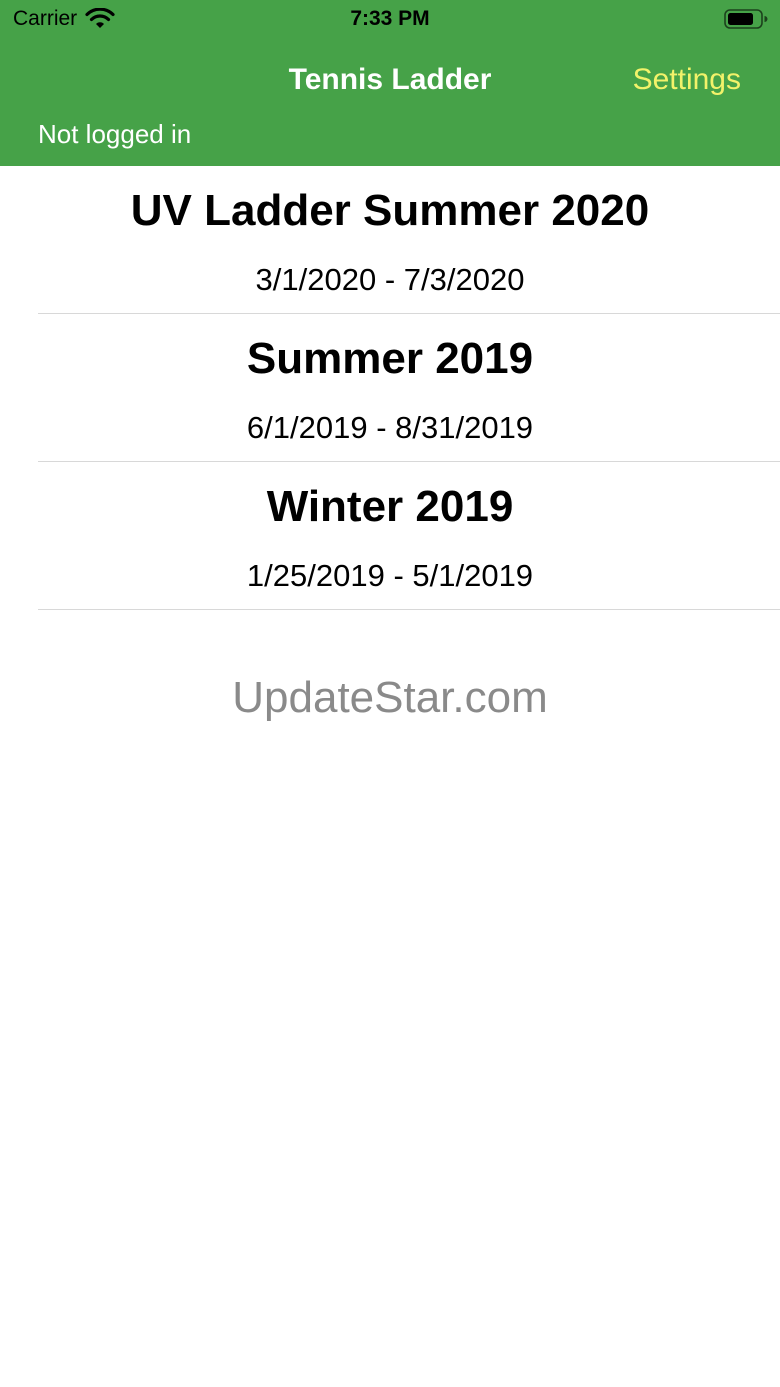 Image resolution: width=780 pixels, height=1387 pixels. I want to click on season-row-winter-2019: Winter 2019 1/25/2019 - 5/1/2019, so click(390, 536).